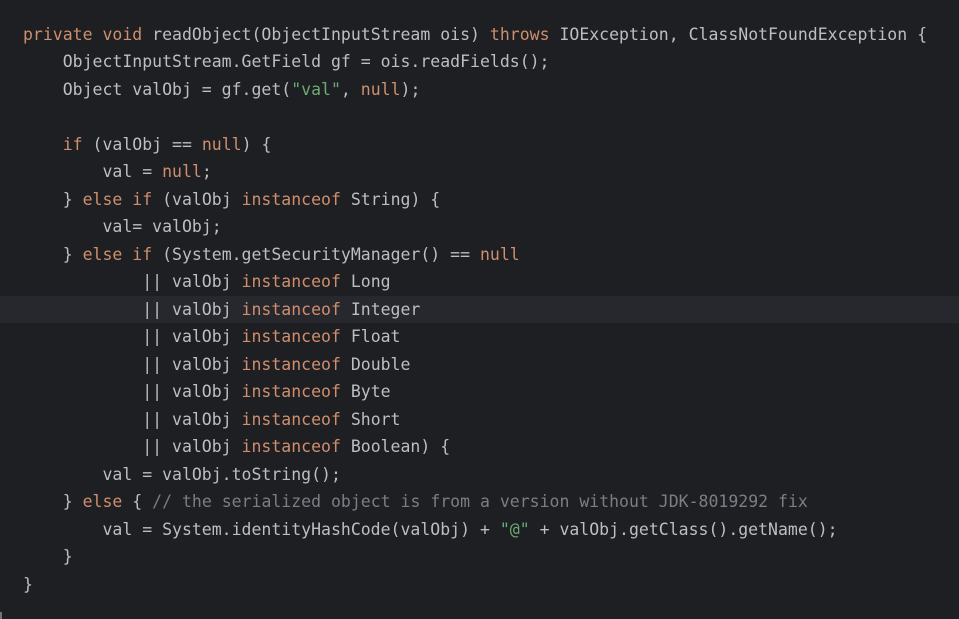 The height and width of the screenshot is (619, 959). I want to click on code-token: val = System.identityHashCode(valObj) +, so click(261, 529).